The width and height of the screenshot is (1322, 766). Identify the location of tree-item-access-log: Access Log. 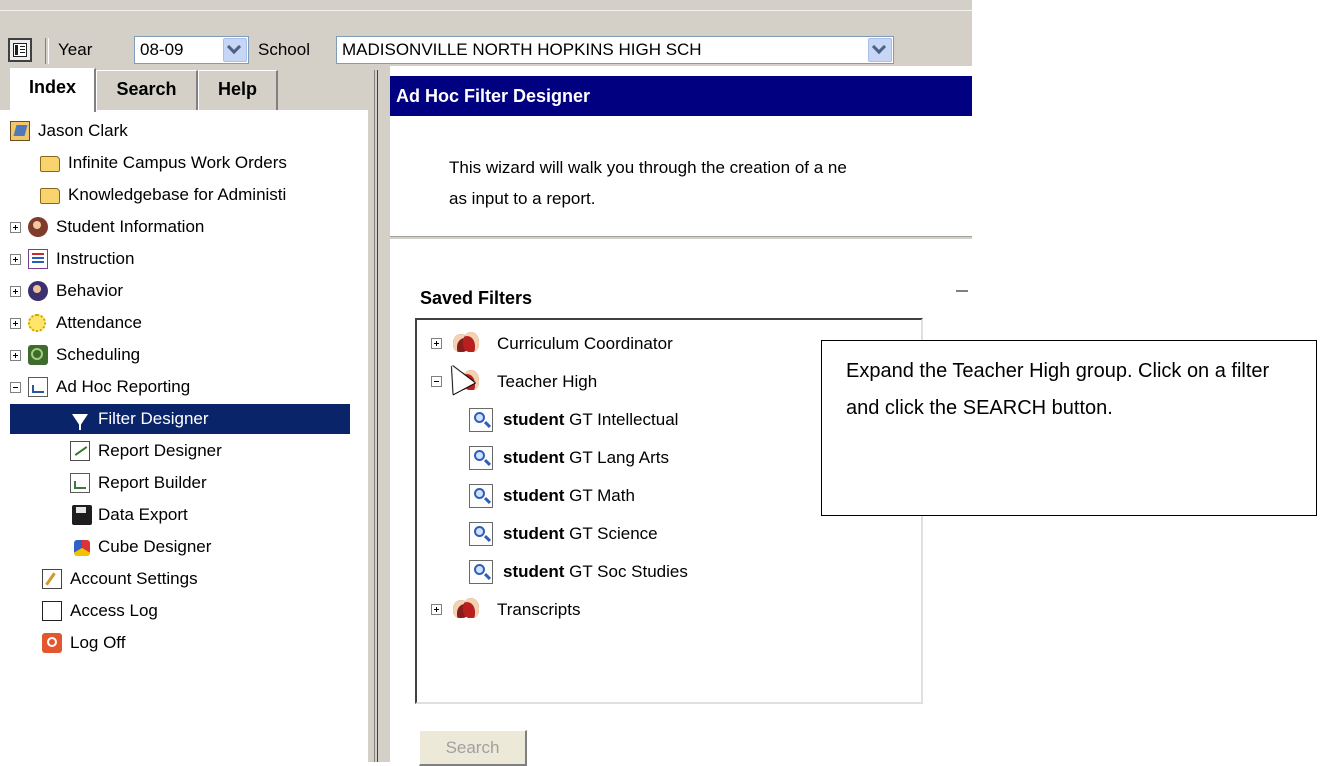
(180, 611).